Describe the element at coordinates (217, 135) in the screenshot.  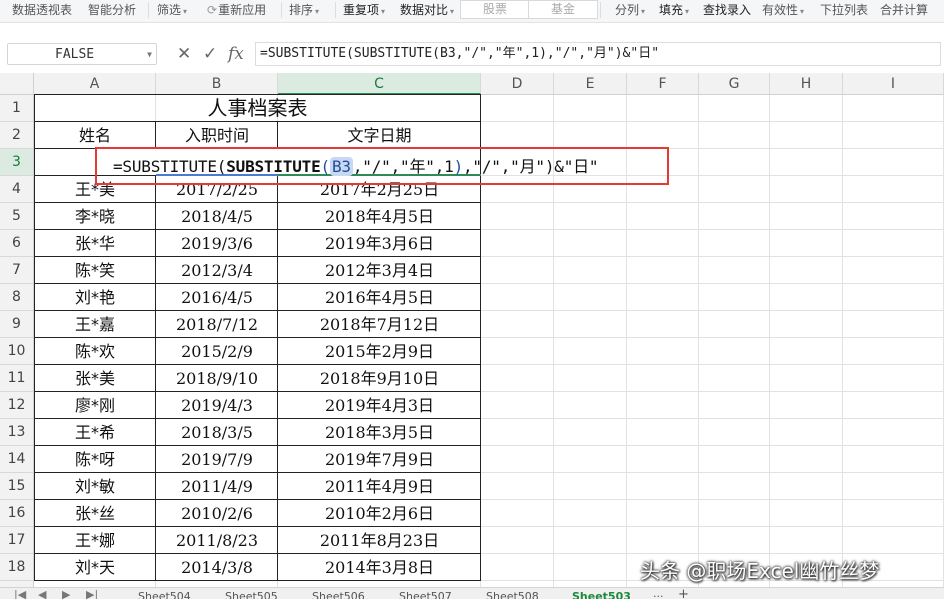
I see `table-header-1: 入职时间` at that location.